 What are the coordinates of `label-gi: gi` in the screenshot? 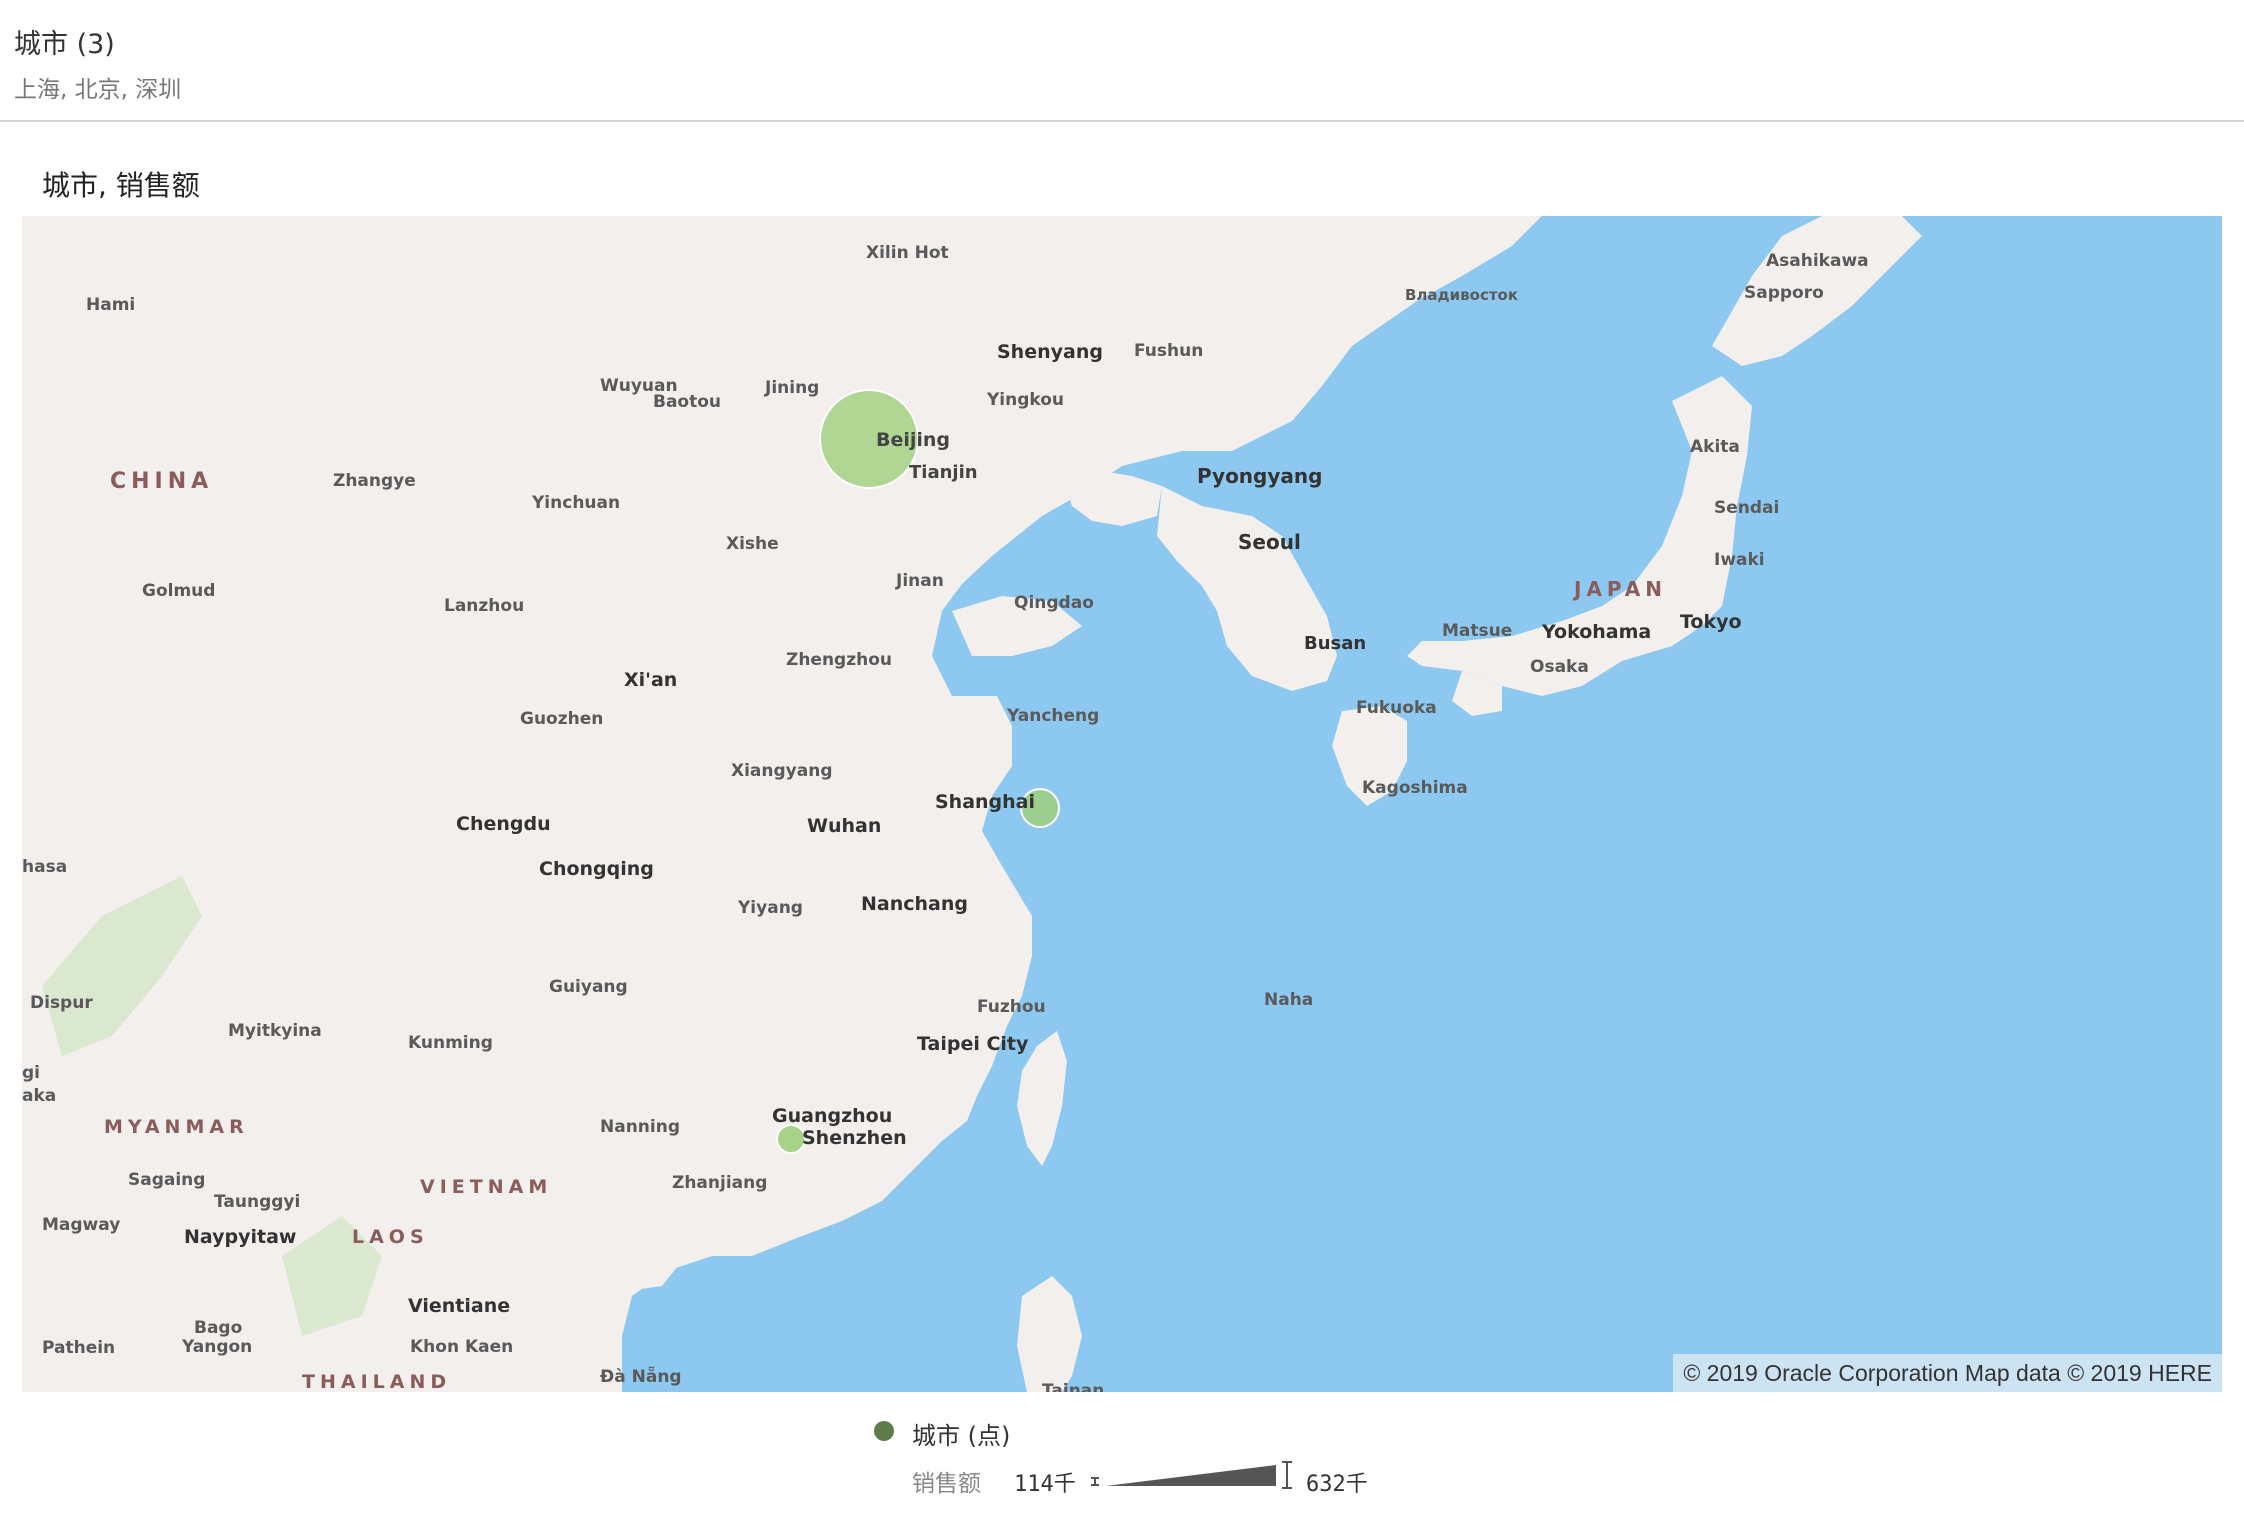 It's located at (31, 1073).